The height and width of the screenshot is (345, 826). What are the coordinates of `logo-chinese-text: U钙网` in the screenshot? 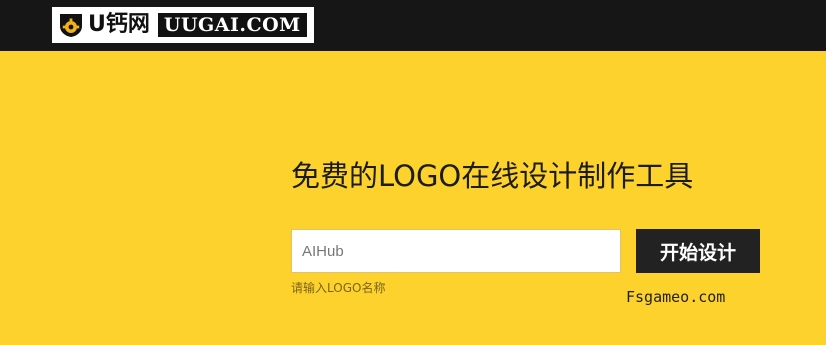 It's located at (119, 24).